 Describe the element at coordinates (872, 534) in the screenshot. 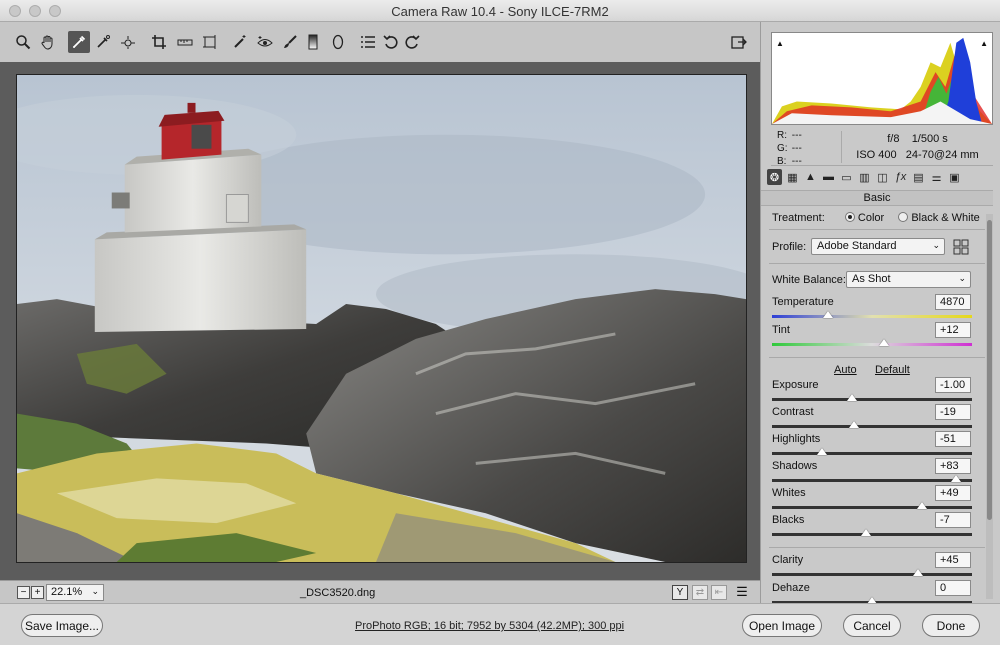

I see `blacks-slider-track` at that location.